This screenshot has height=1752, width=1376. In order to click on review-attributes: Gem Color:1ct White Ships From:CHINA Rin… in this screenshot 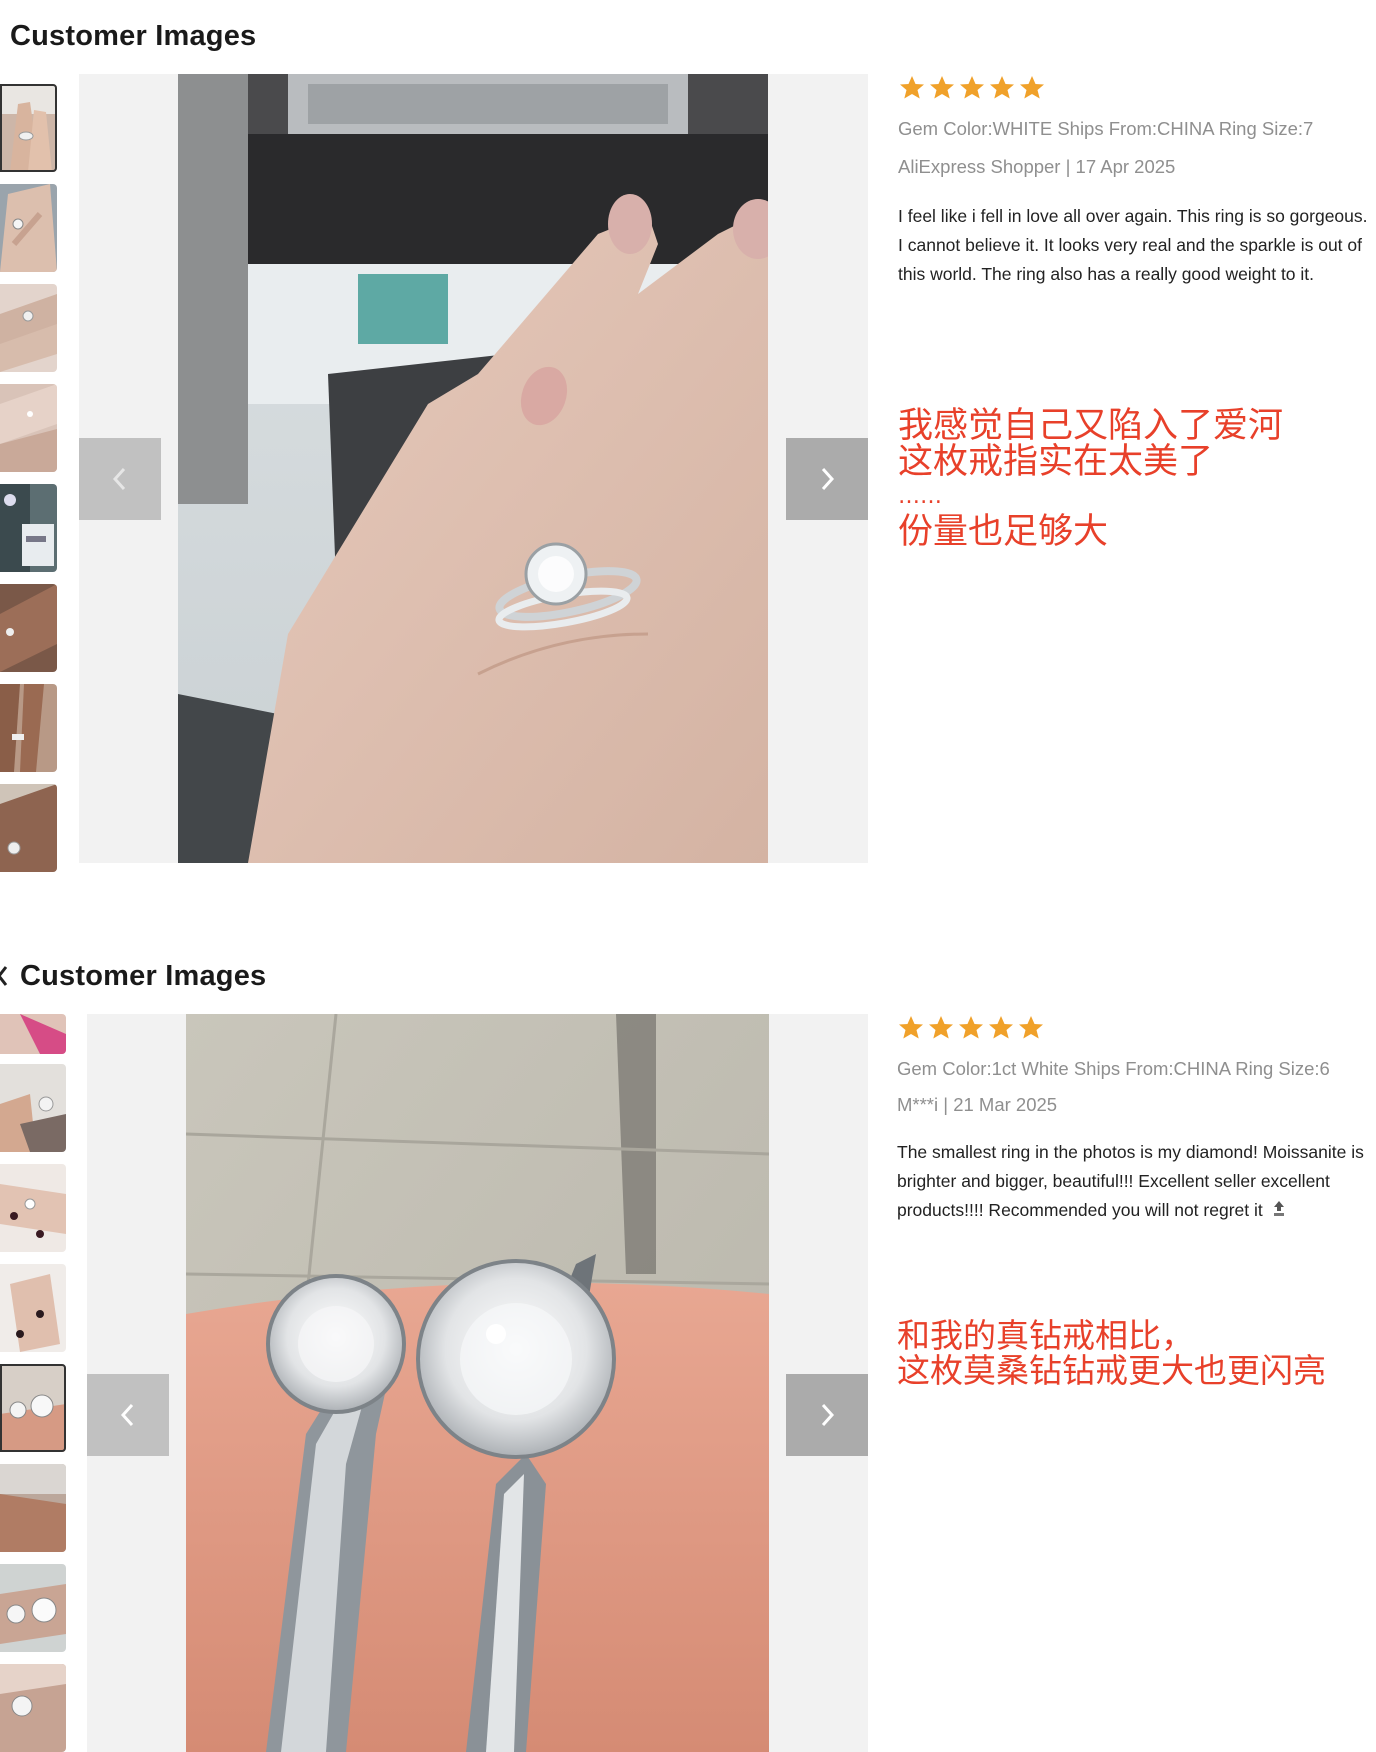, I will do `click(1113, 1068)`.